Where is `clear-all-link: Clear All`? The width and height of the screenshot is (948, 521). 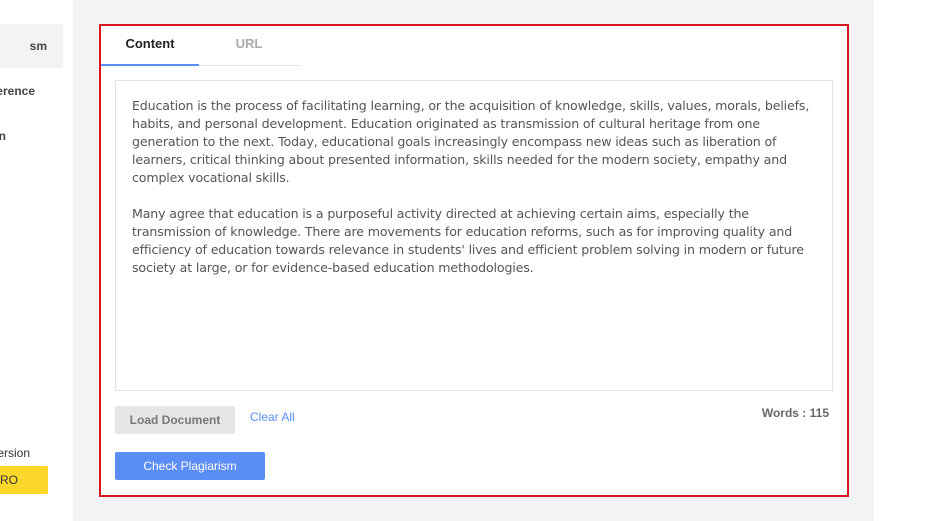
clear-all-link: Clear All is located at coordinates (272, 417).